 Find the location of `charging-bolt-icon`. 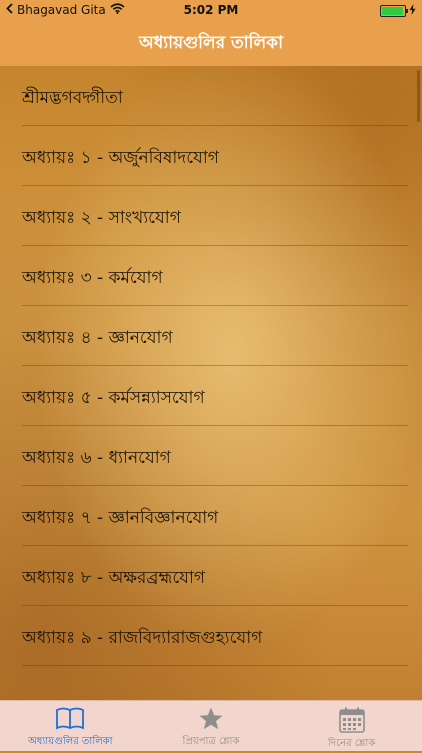

charging-bolt-icon is located at coordinates (412, 11).